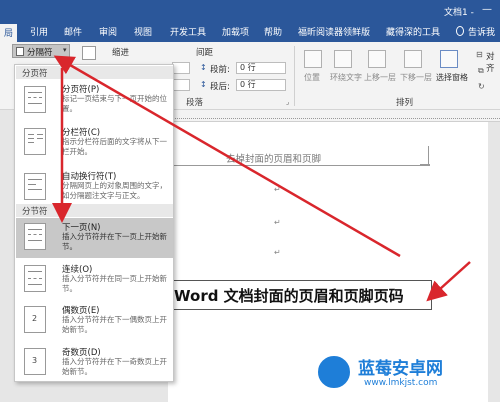 The image size is (500, 402). I want to click on header-text: 去掉封面的页眉和页脚, so click(273, 158).